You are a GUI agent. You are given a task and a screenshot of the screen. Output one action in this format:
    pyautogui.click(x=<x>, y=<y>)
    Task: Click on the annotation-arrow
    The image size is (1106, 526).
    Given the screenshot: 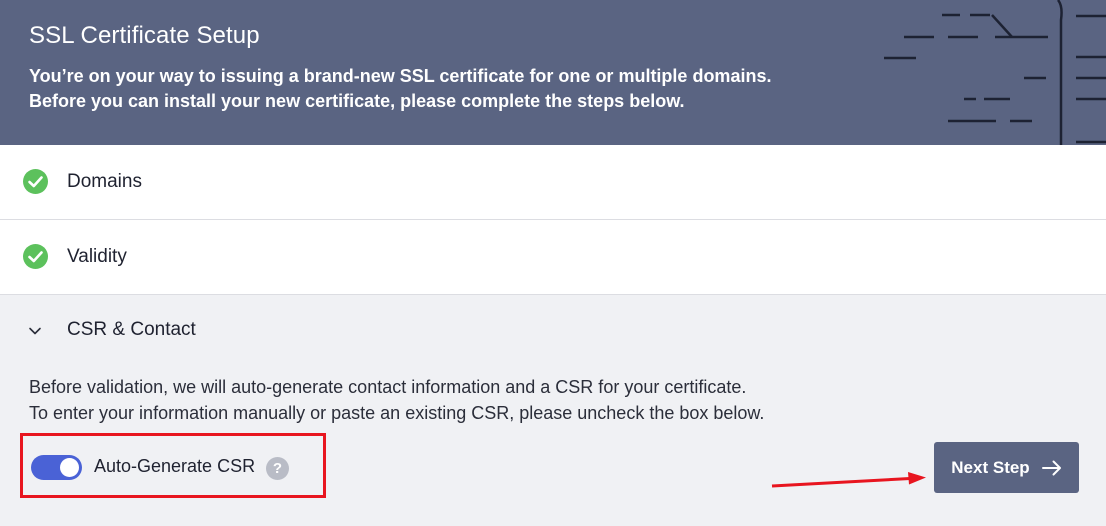 What is the action you would take?
    pyautogui.click(x=848, y=480)
    